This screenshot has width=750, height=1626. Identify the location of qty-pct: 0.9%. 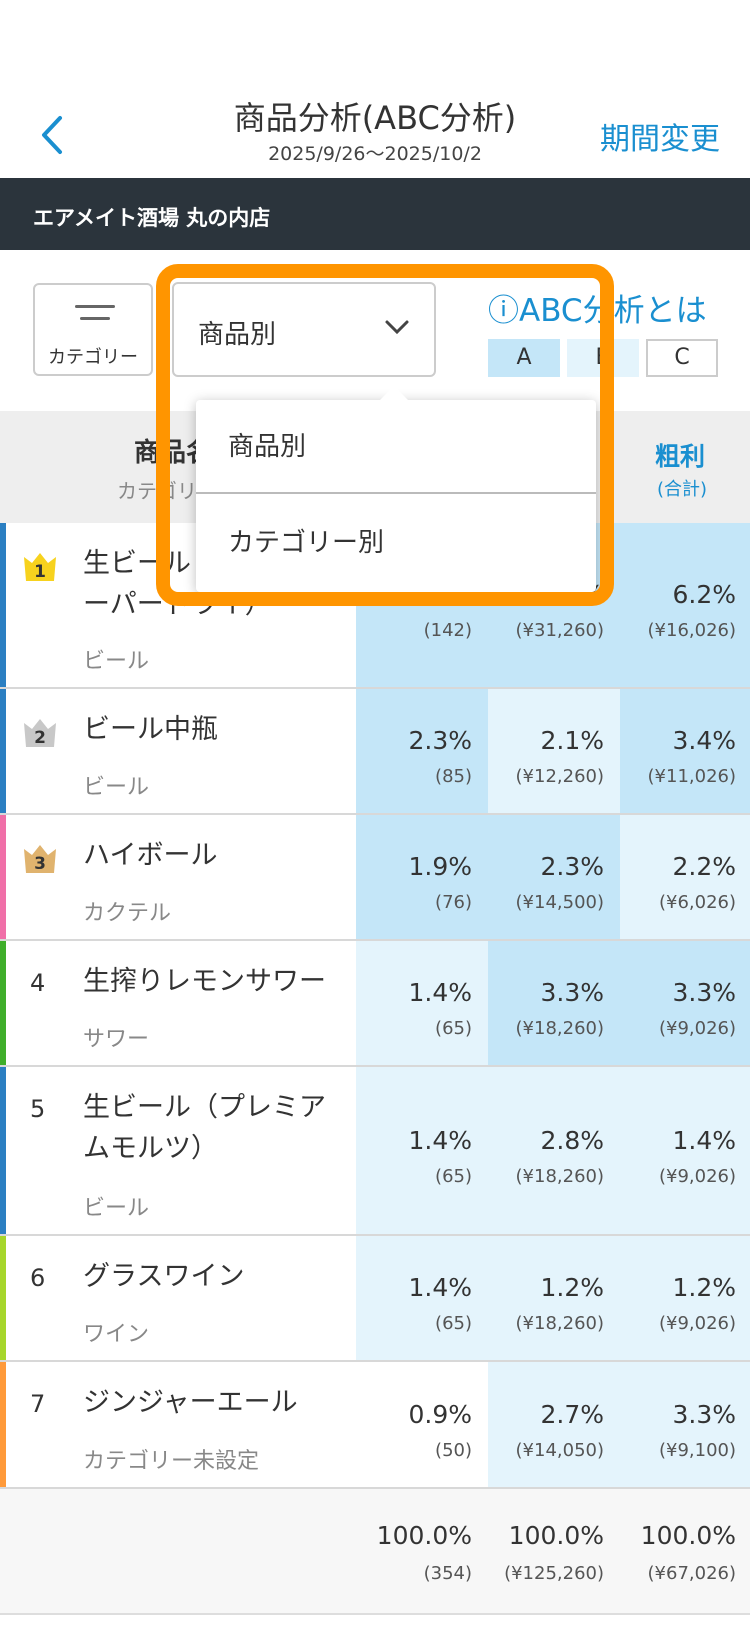
(440, 1414).